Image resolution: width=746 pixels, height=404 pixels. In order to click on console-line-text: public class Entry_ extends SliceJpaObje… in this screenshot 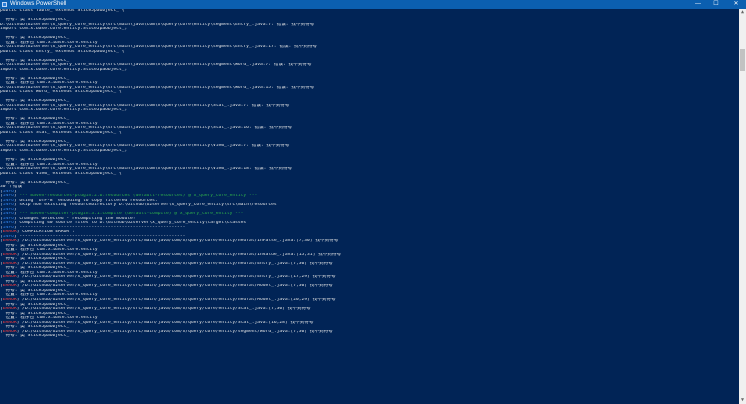, I will do `click(62, 51)`.